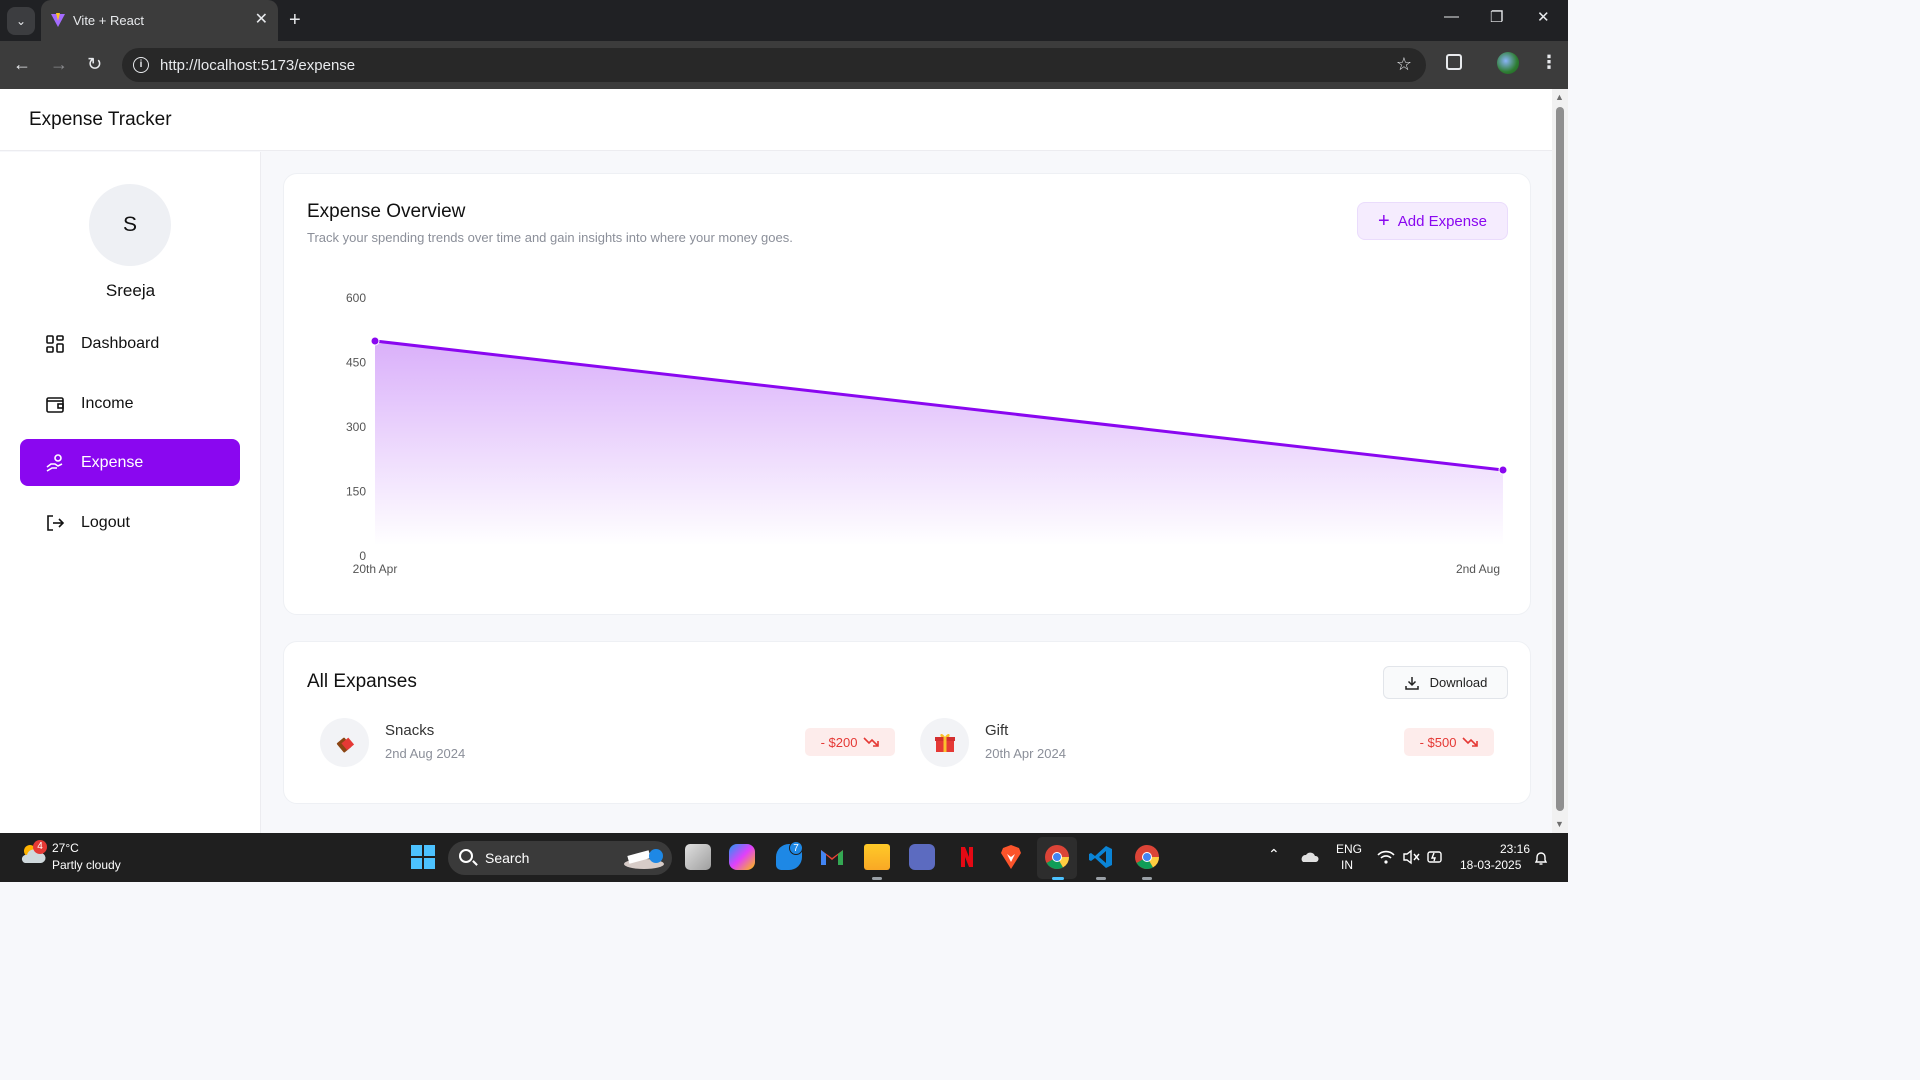  What do you see at coordinates (107, 403) in the screenshot?
I see `sidebar-item-label: Income` at bounding box center [107, 403].